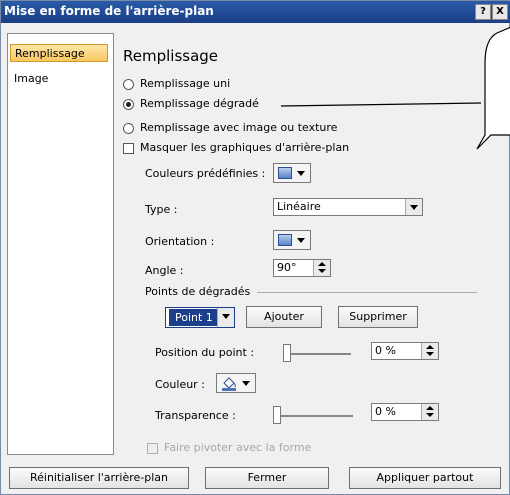 This screenshot has height=495, width=510. What do you see at coordinates (205, 173) in the screenshot?
I see `preset-colors-label: Couleurs prédéfinies :` at bounding box center [205, 173].